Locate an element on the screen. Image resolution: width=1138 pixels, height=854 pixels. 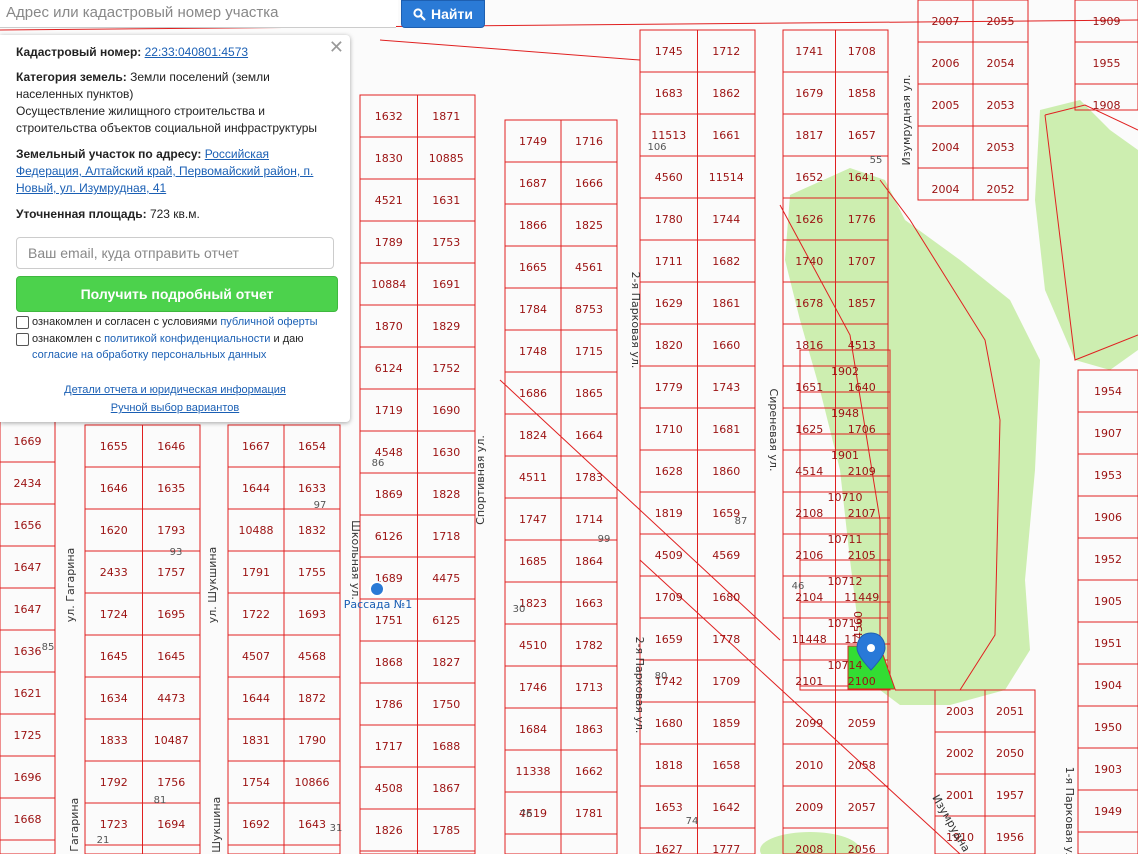
plot-label: 1629 is located at coordinates (669, 303).